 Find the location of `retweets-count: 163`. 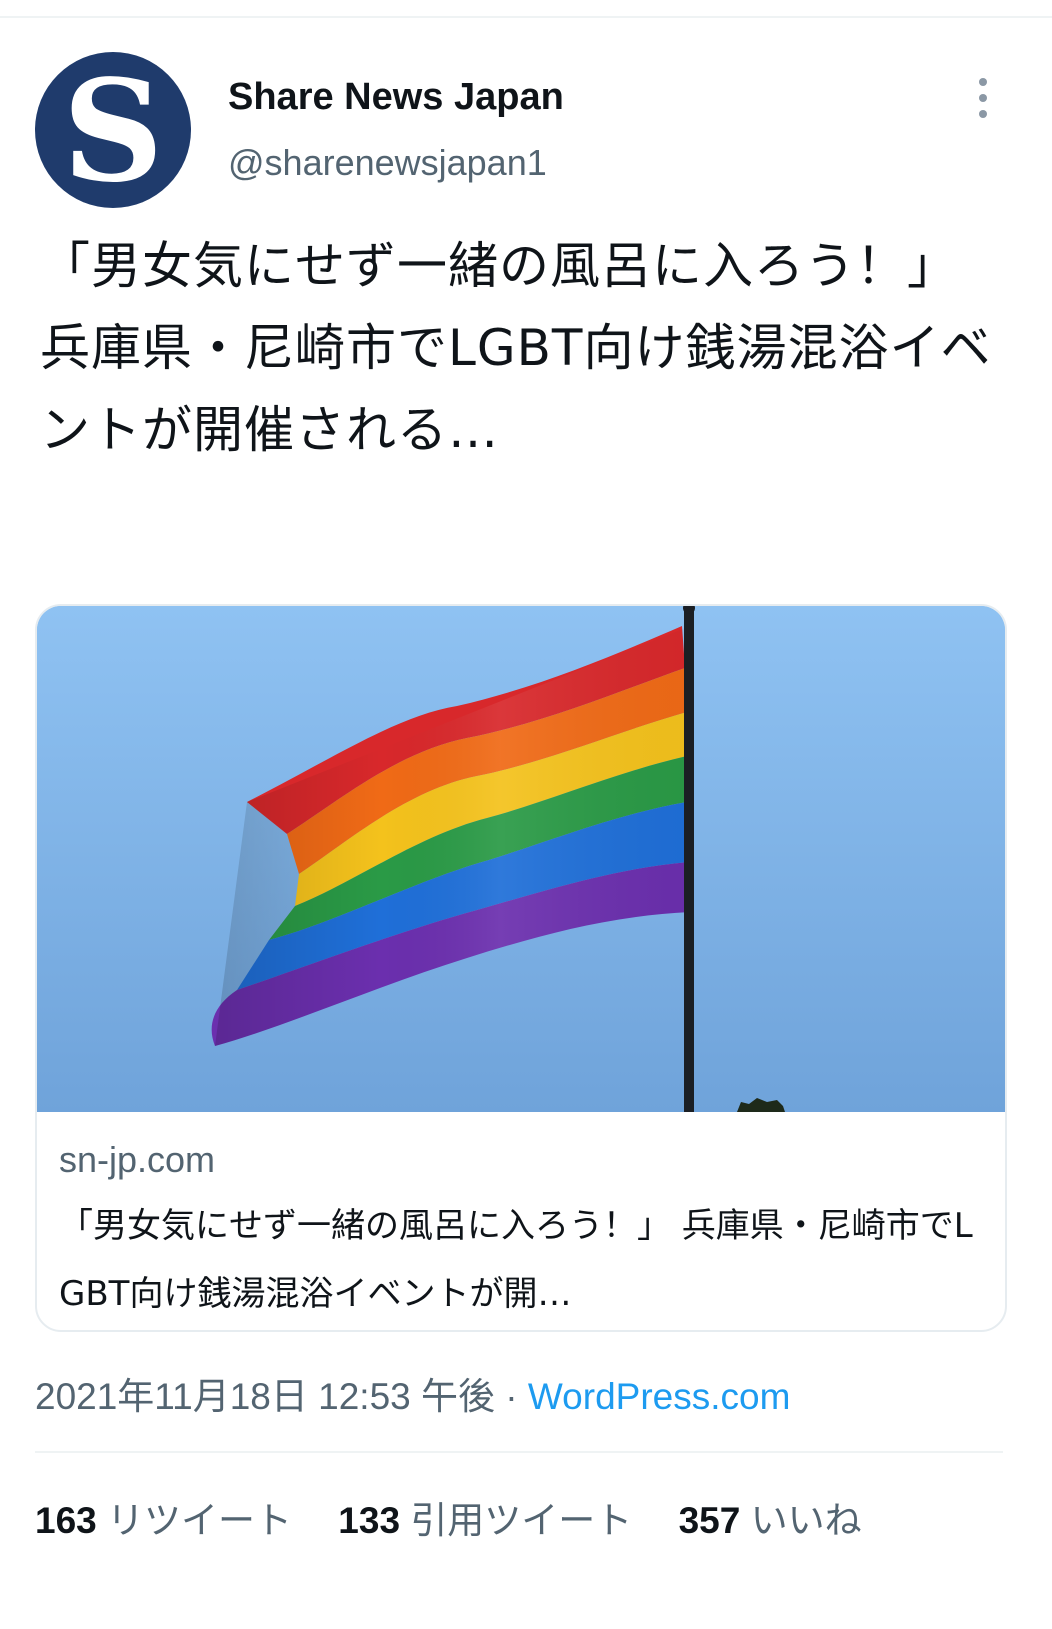

retweets-count: 163 is located at coordinates (66, 1520).